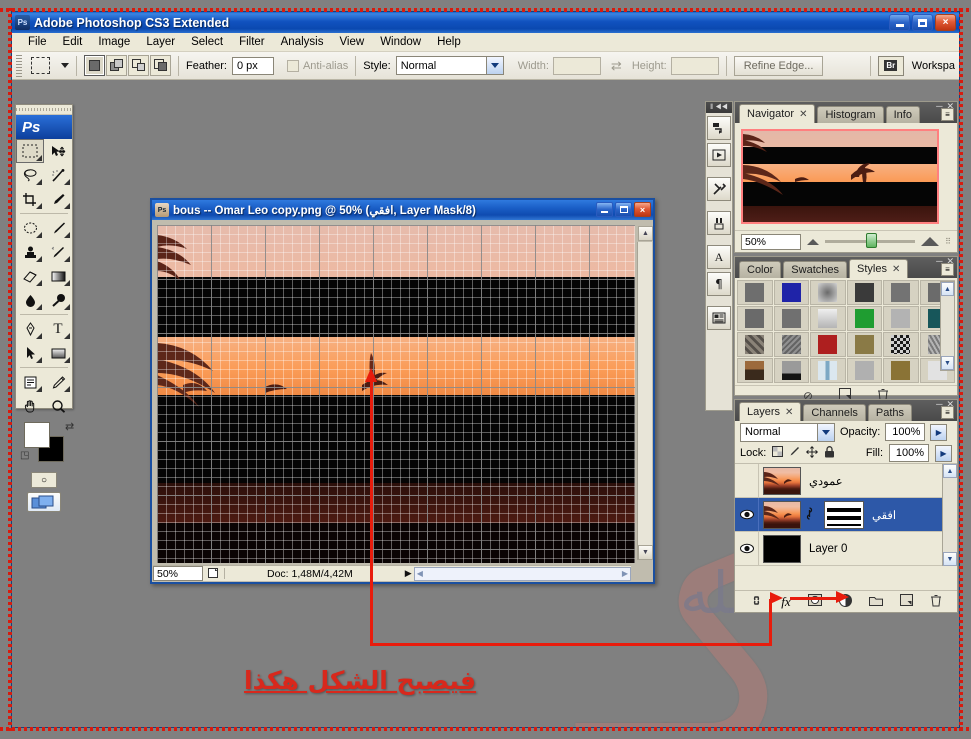  Describe the element at coordinates (58, 276) in the screenshot. I see `gradient-tool` at that location.